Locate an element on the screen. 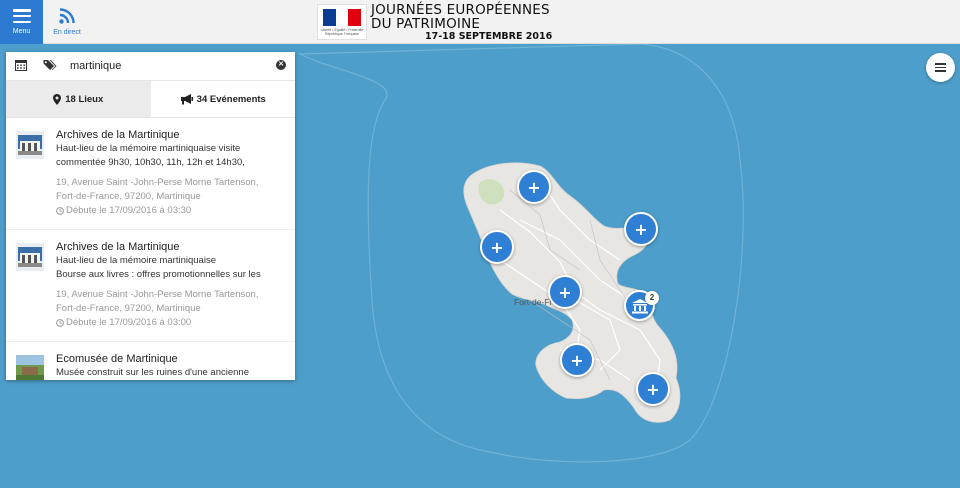 The height and width of the screenshot is (488, 960). calendar-icon is located at coordinates (21, 65).